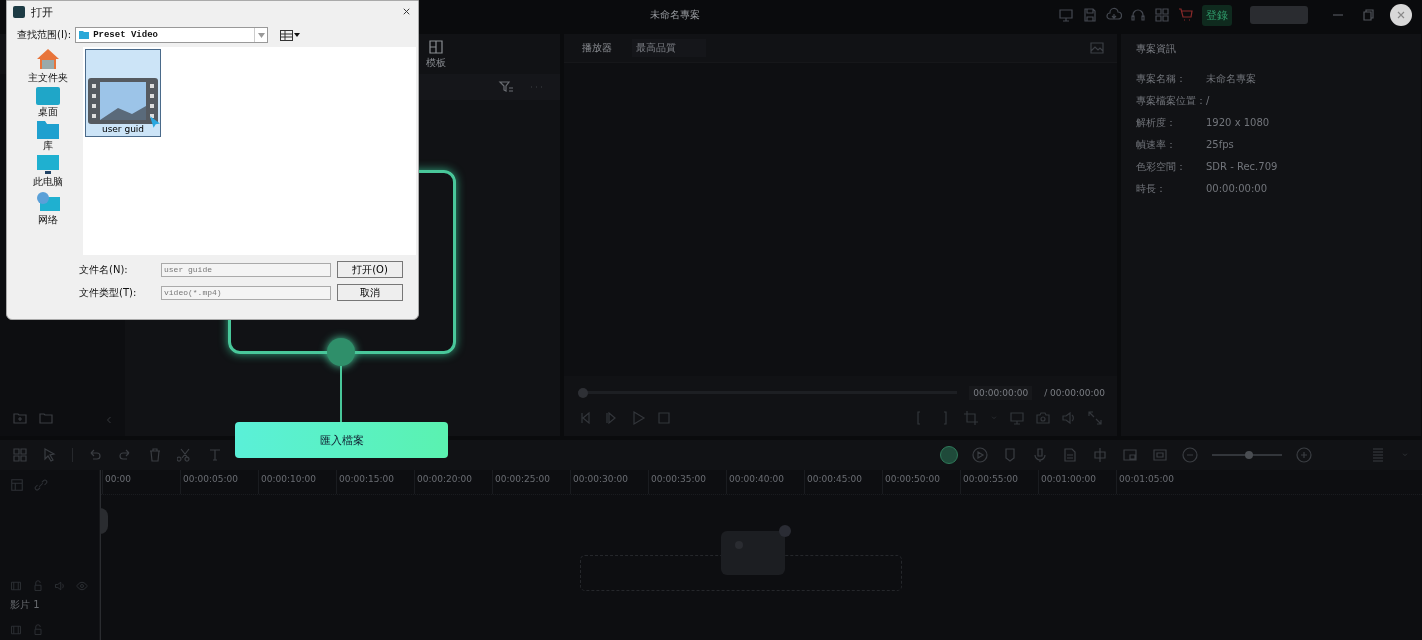 Image resolution: width=1422 pixels, height=640 pixels. What do you see at coordinates (25, 605) in the screenshot?
I see `track-label: 影片 1` at bounding box center [25, 605].